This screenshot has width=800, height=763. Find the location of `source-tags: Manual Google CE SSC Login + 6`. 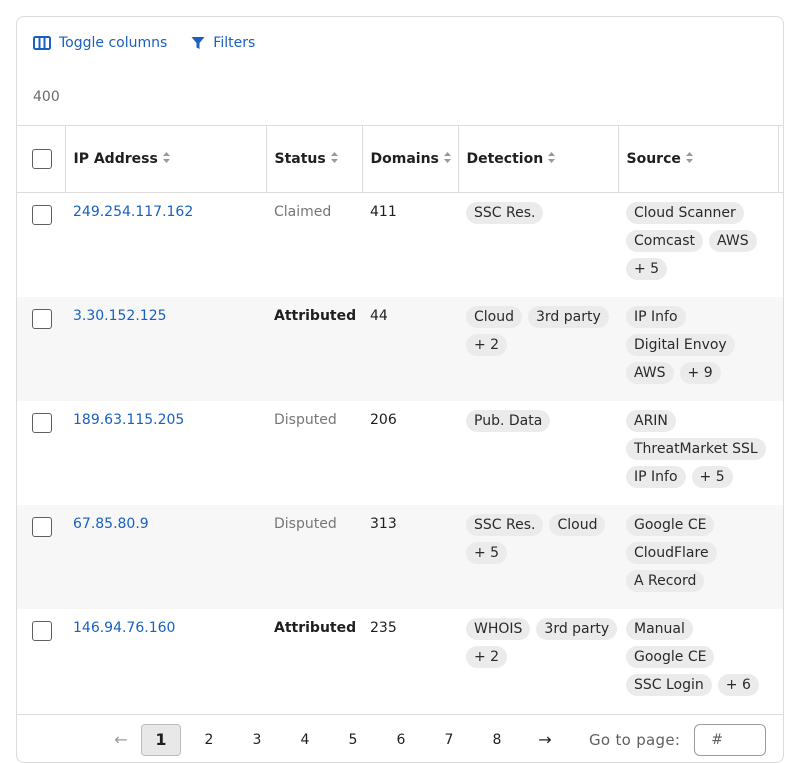

source-tags: Manual Google CE SSC Login + 6 is located at coordinates (702, 656).